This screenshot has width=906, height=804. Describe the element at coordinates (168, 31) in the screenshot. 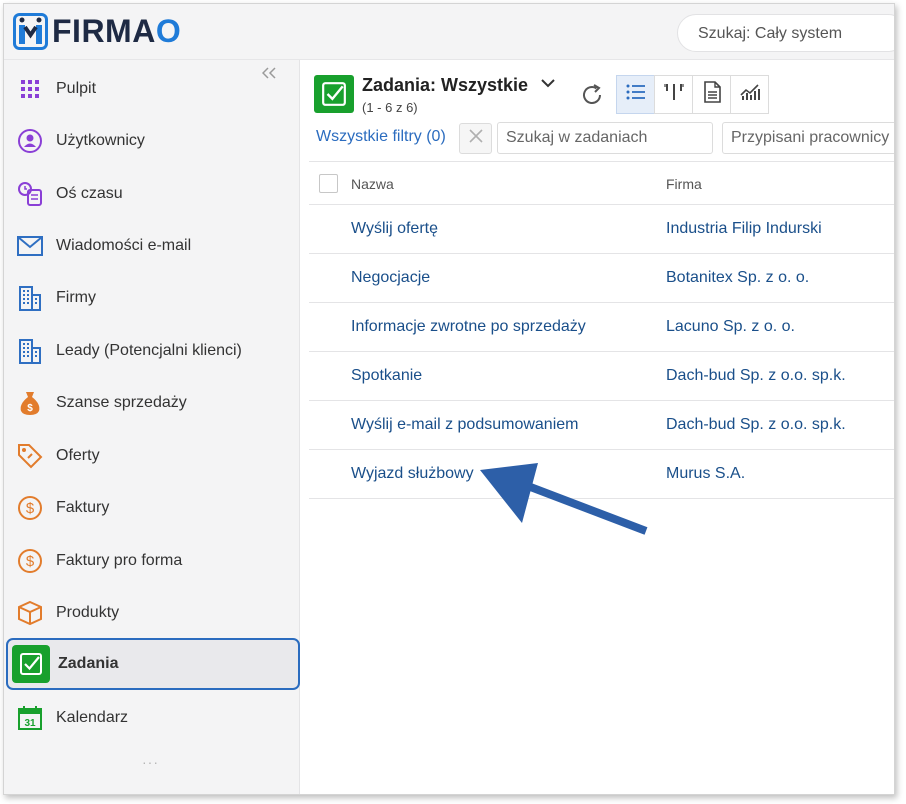

I see `logo-text-accent: O` at that location.